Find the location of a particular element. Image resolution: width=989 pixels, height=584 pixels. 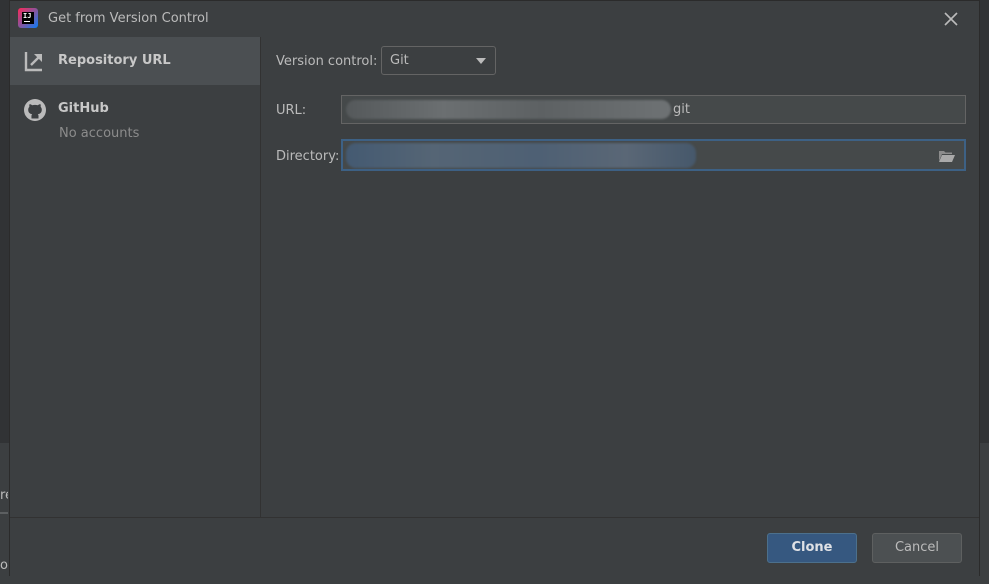

folder-open-icon is located at coordinates (947, 156).